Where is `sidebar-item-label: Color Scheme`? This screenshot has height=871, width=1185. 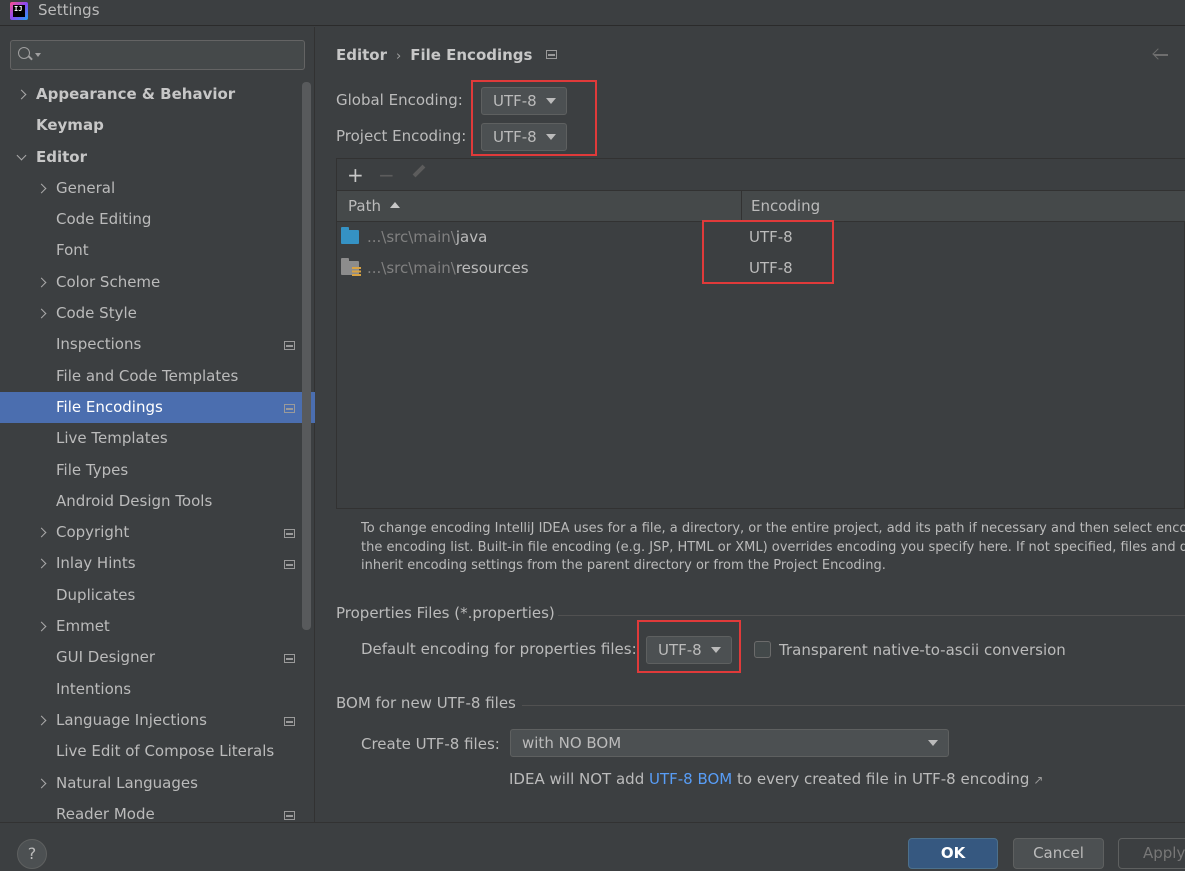 sidebar-item-label: Color Scheme is located at coordinates (108, 281).